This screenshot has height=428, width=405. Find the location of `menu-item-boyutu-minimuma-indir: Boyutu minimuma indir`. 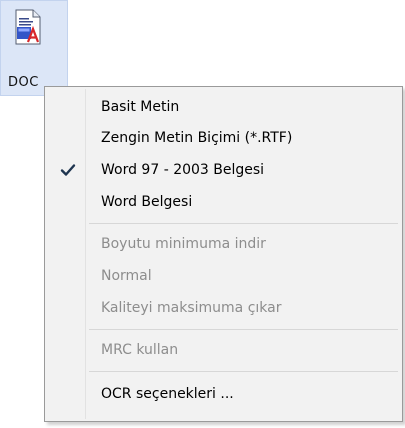

menu-item-boyutu-minimuma-indir: Boyutu minimuma indir is located at coordinates (223, 244).